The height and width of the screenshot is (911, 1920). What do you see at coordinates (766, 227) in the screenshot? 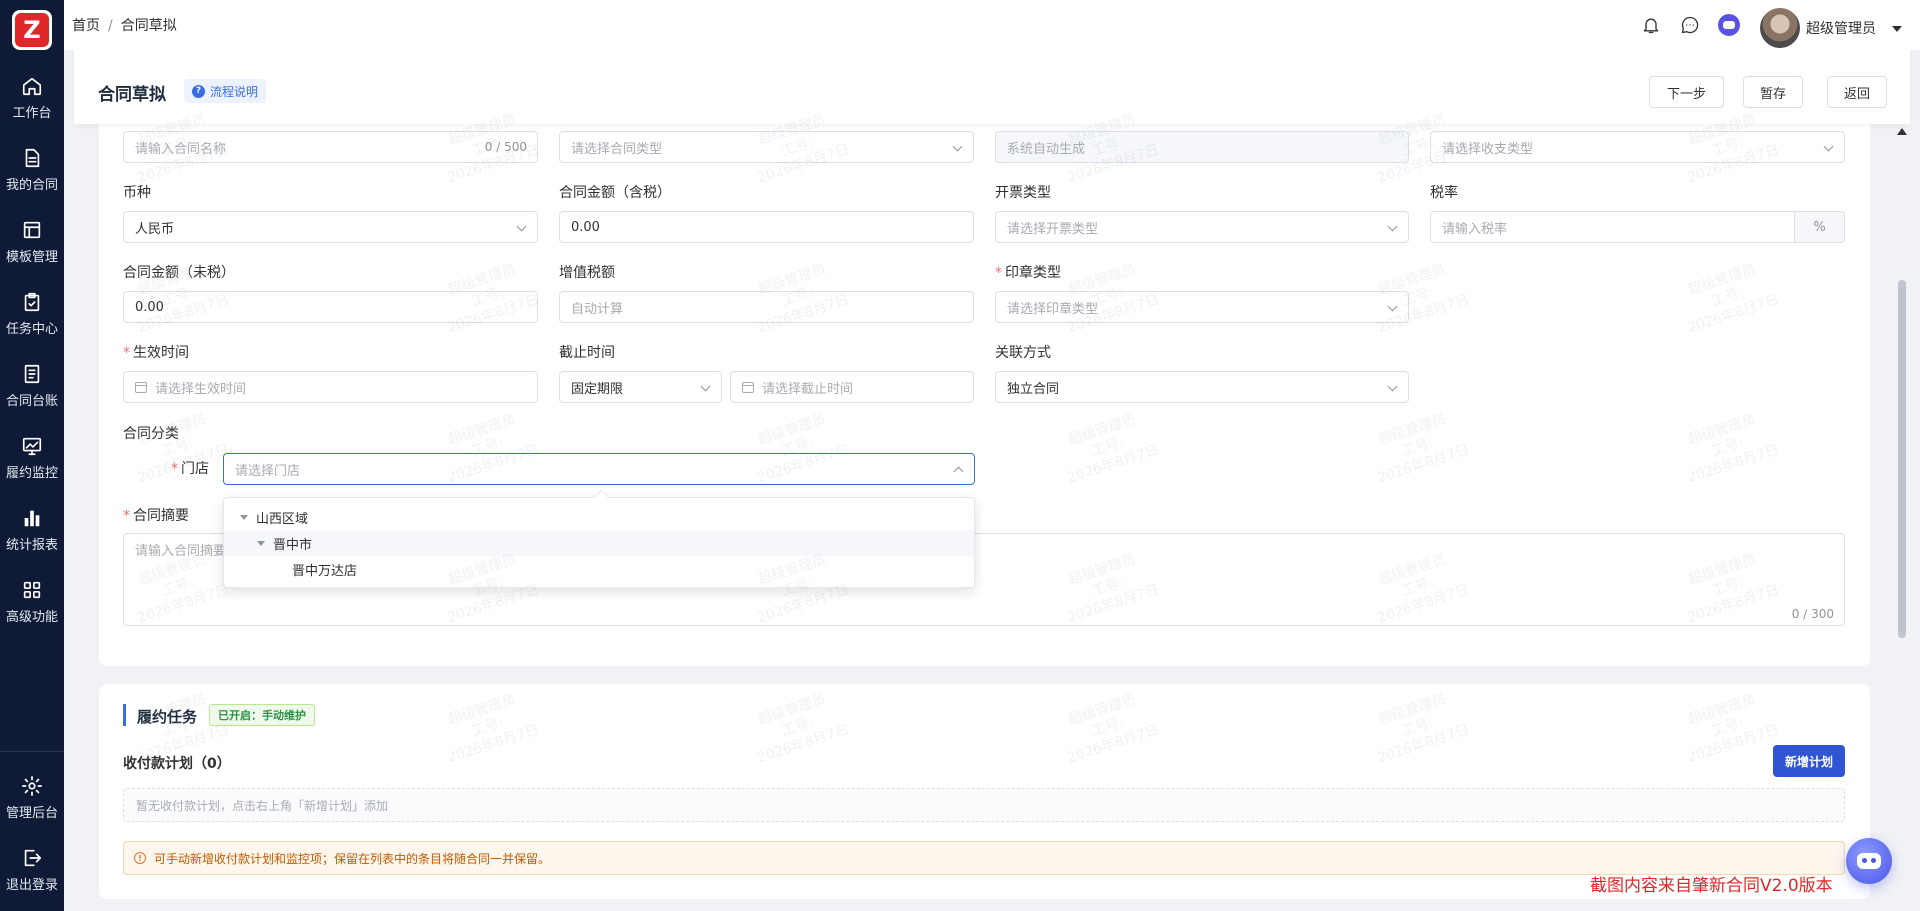
I see `amount-tax-input: 0.00` at bounding box center [766, 227].